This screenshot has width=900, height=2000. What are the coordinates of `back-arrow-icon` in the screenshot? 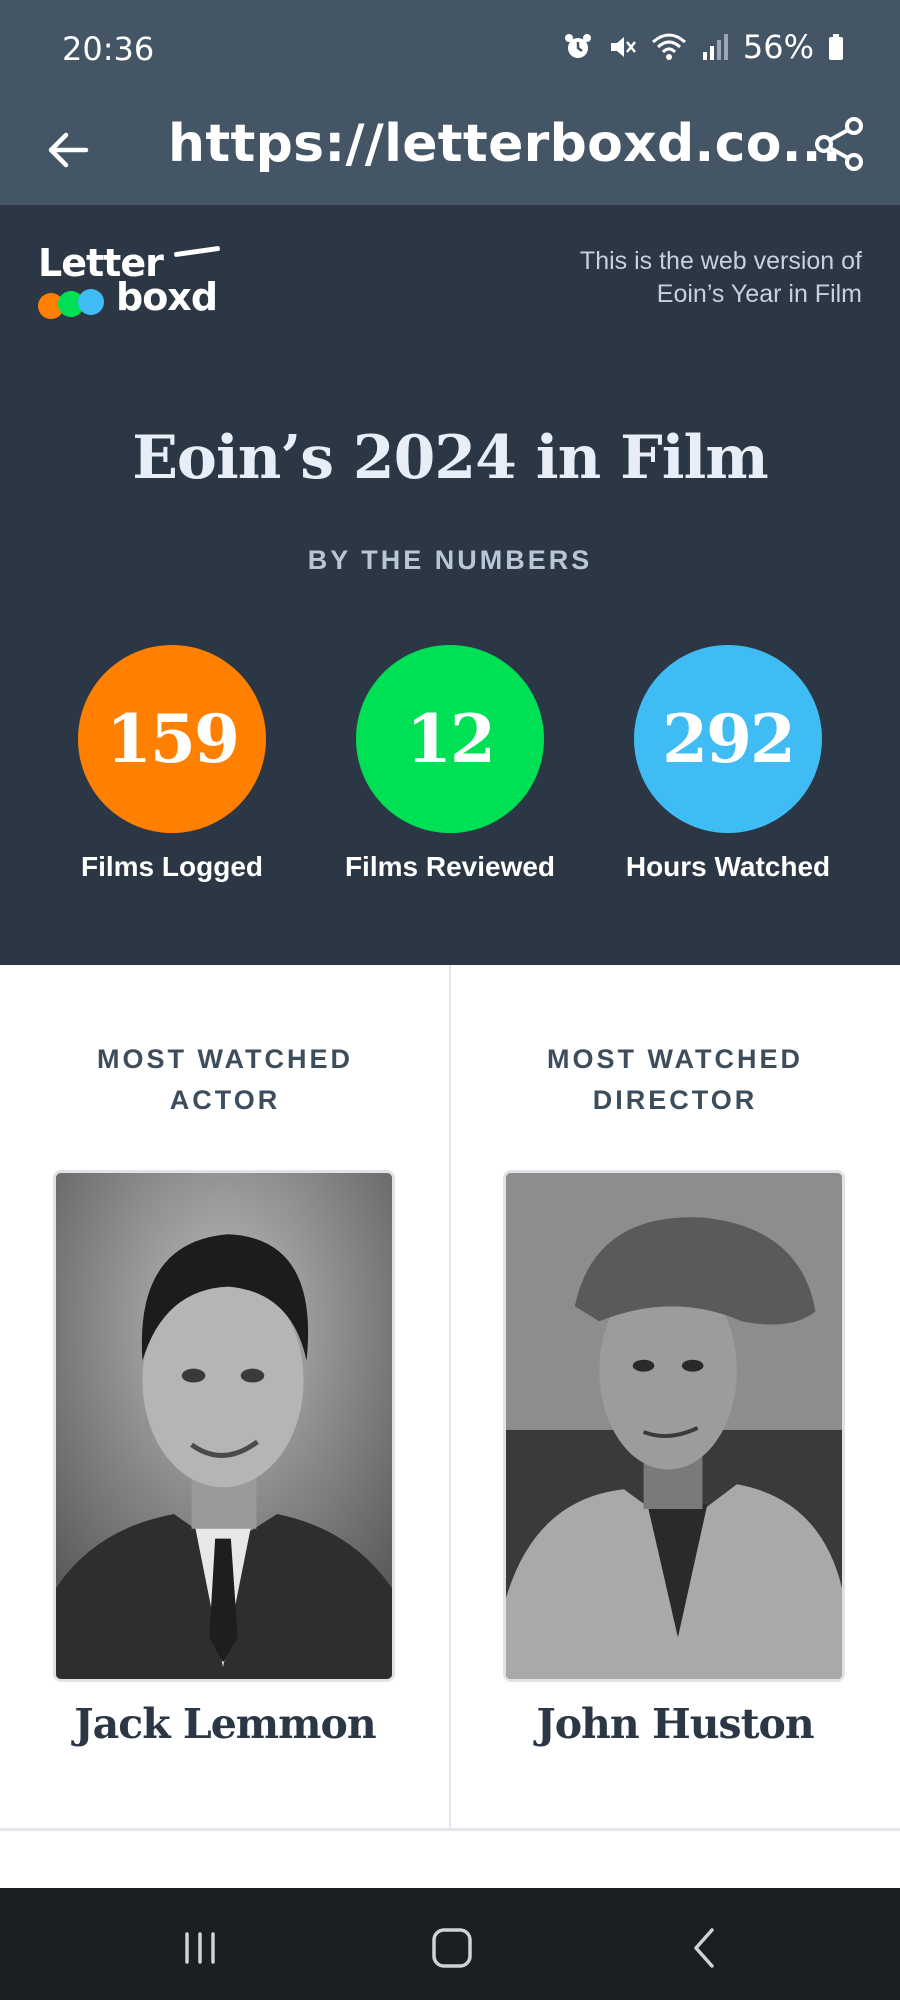 It's located at (68, 150).